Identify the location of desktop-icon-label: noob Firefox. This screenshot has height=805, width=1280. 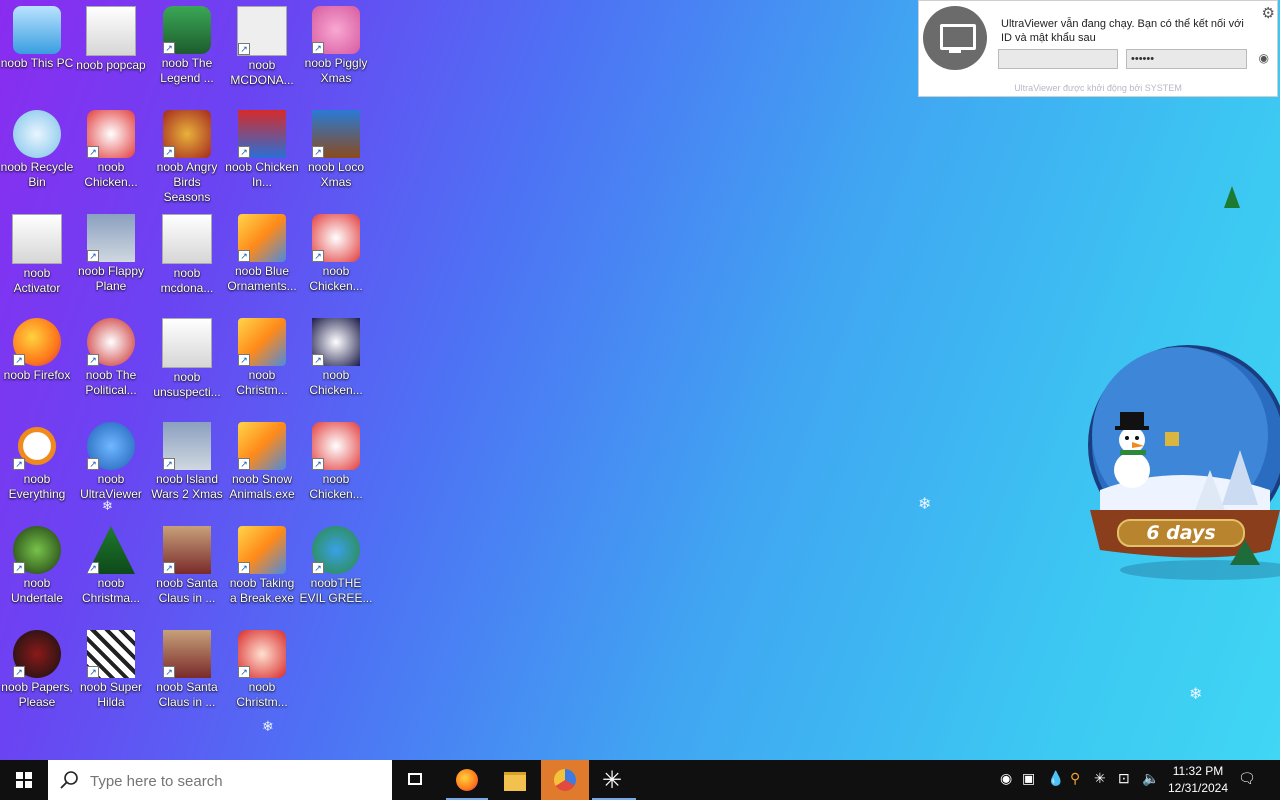
(37, 375).